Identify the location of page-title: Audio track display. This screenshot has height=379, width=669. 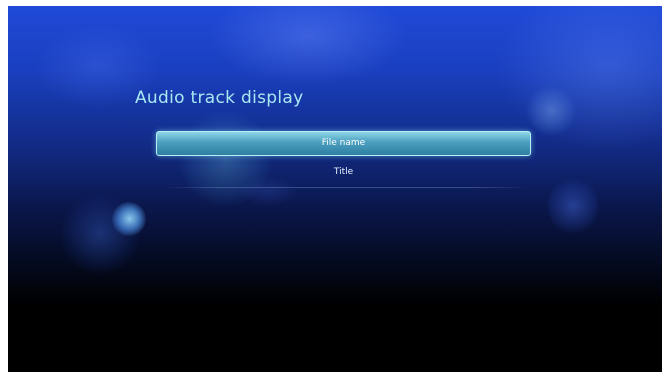
(219, 98).